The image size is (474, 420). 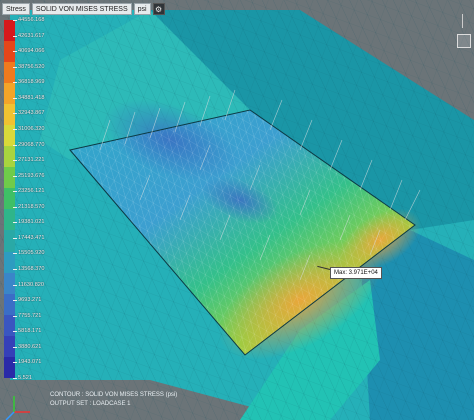 What do you see at coordinates (31, 191) in the screenshot?
I see `legend-tick-label: 23256.121` at bounding box center [31, 191].